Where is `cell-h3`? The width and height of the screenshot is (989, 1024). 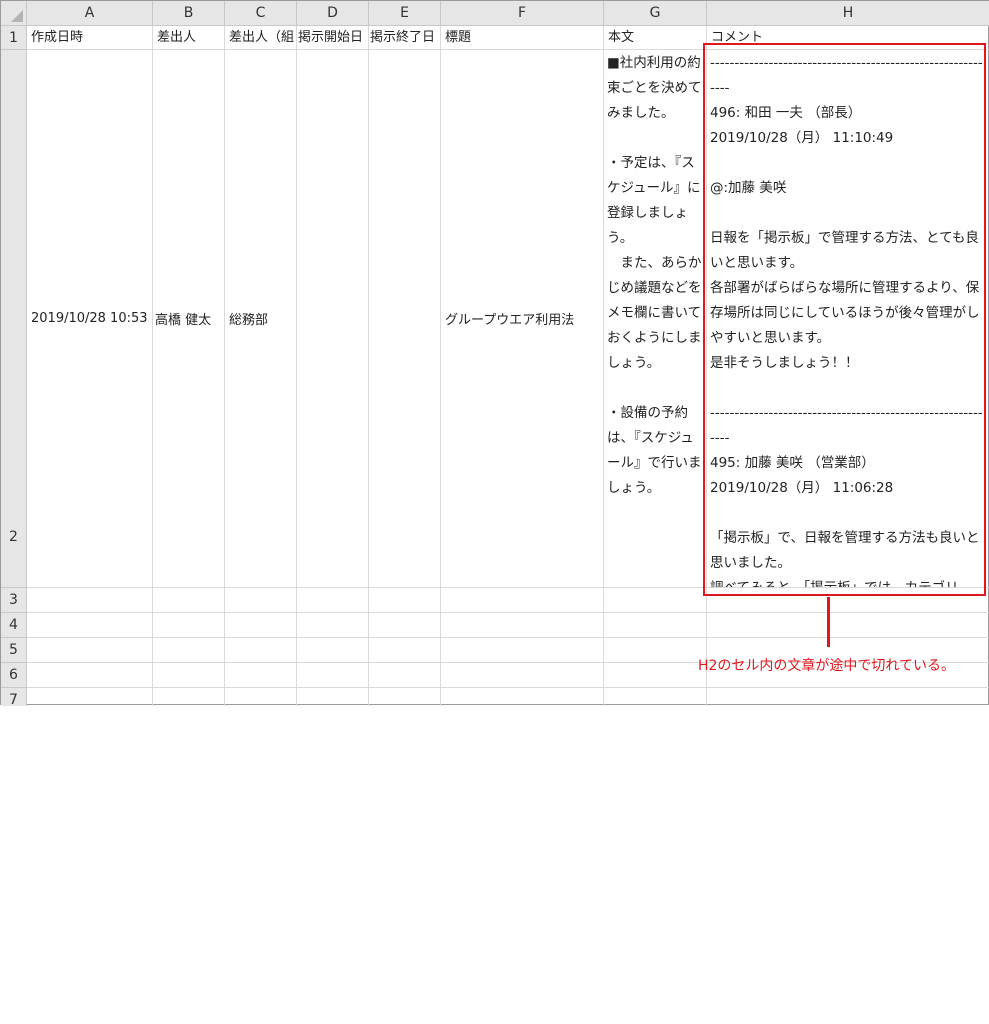
cell-h3 is located at coordinates (848, 600).